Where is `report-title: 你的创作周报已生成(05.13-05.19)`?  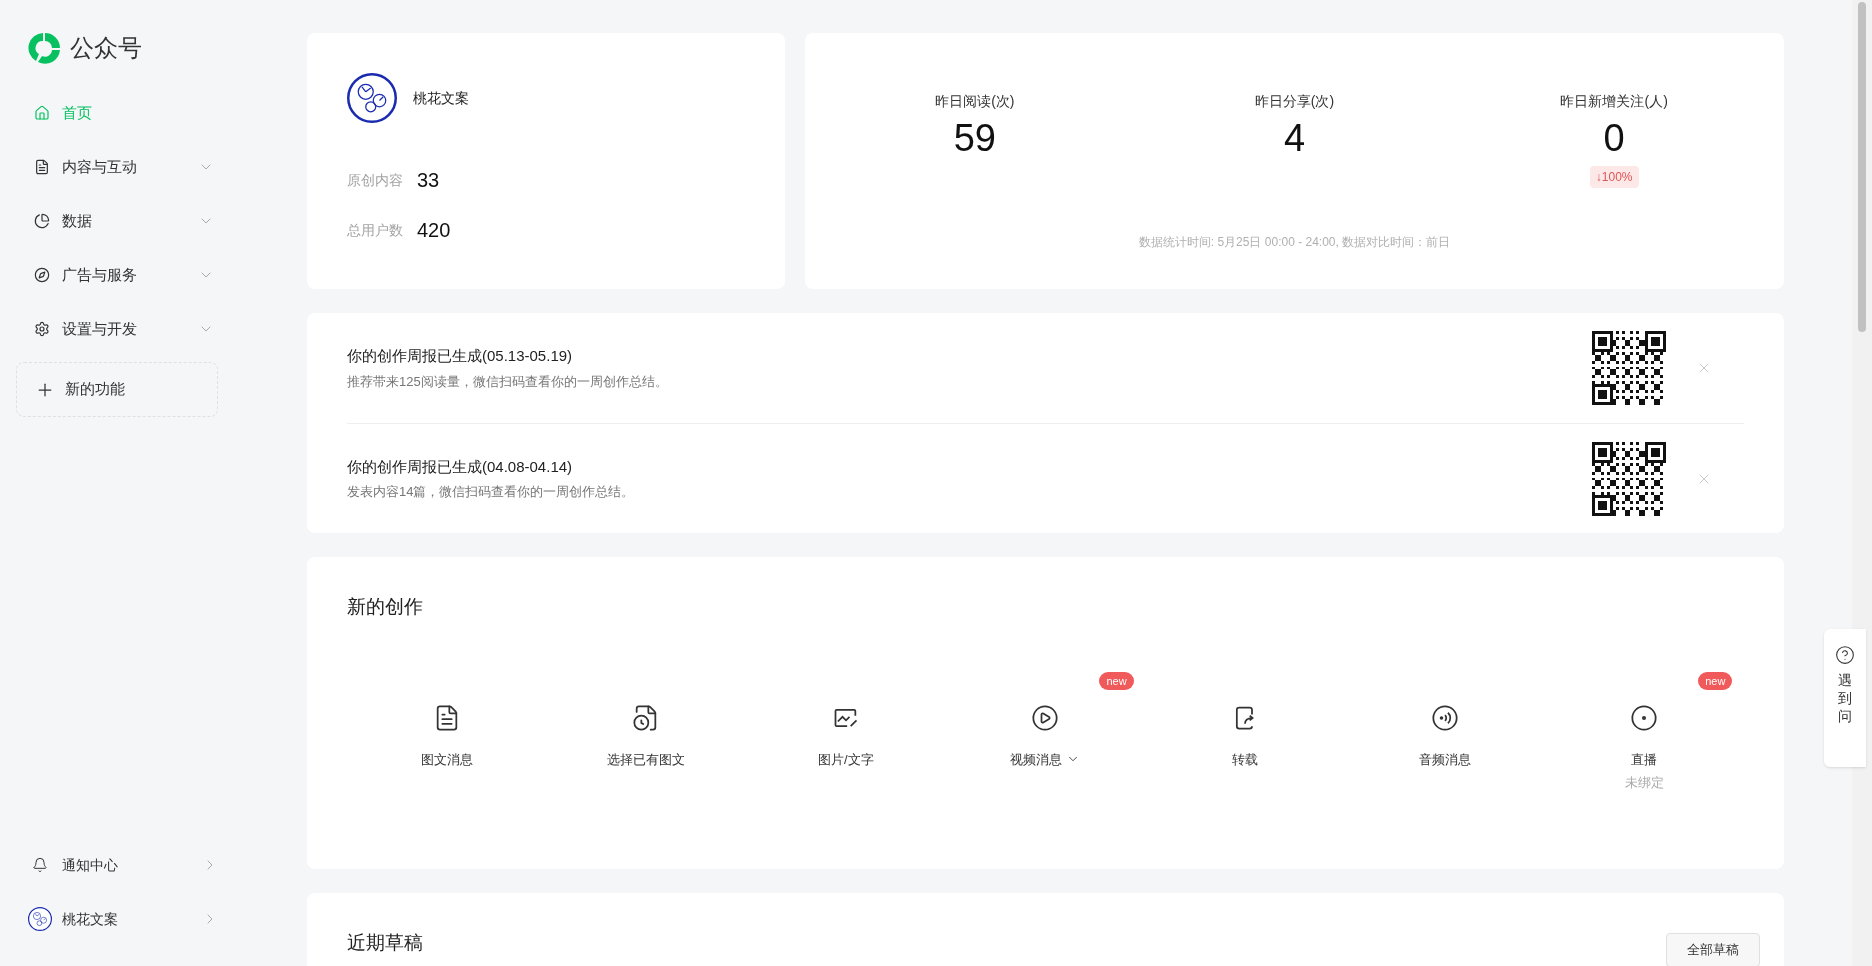
report-title: 你的创作周报已生成(05.13-05.19) is located at coordinates (460, 356).